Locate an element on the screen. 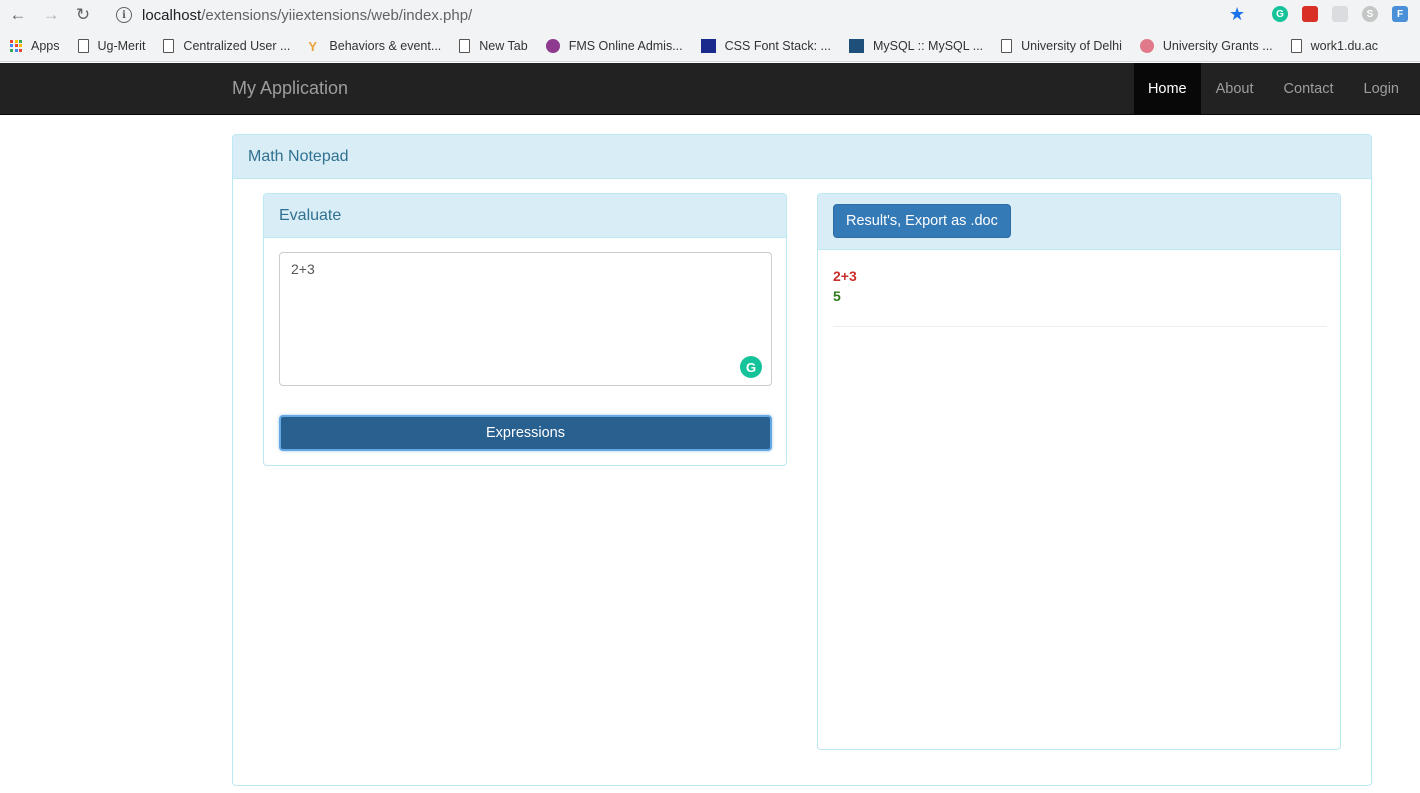  css-font-stack-icon is located at coordinates (708, 45).